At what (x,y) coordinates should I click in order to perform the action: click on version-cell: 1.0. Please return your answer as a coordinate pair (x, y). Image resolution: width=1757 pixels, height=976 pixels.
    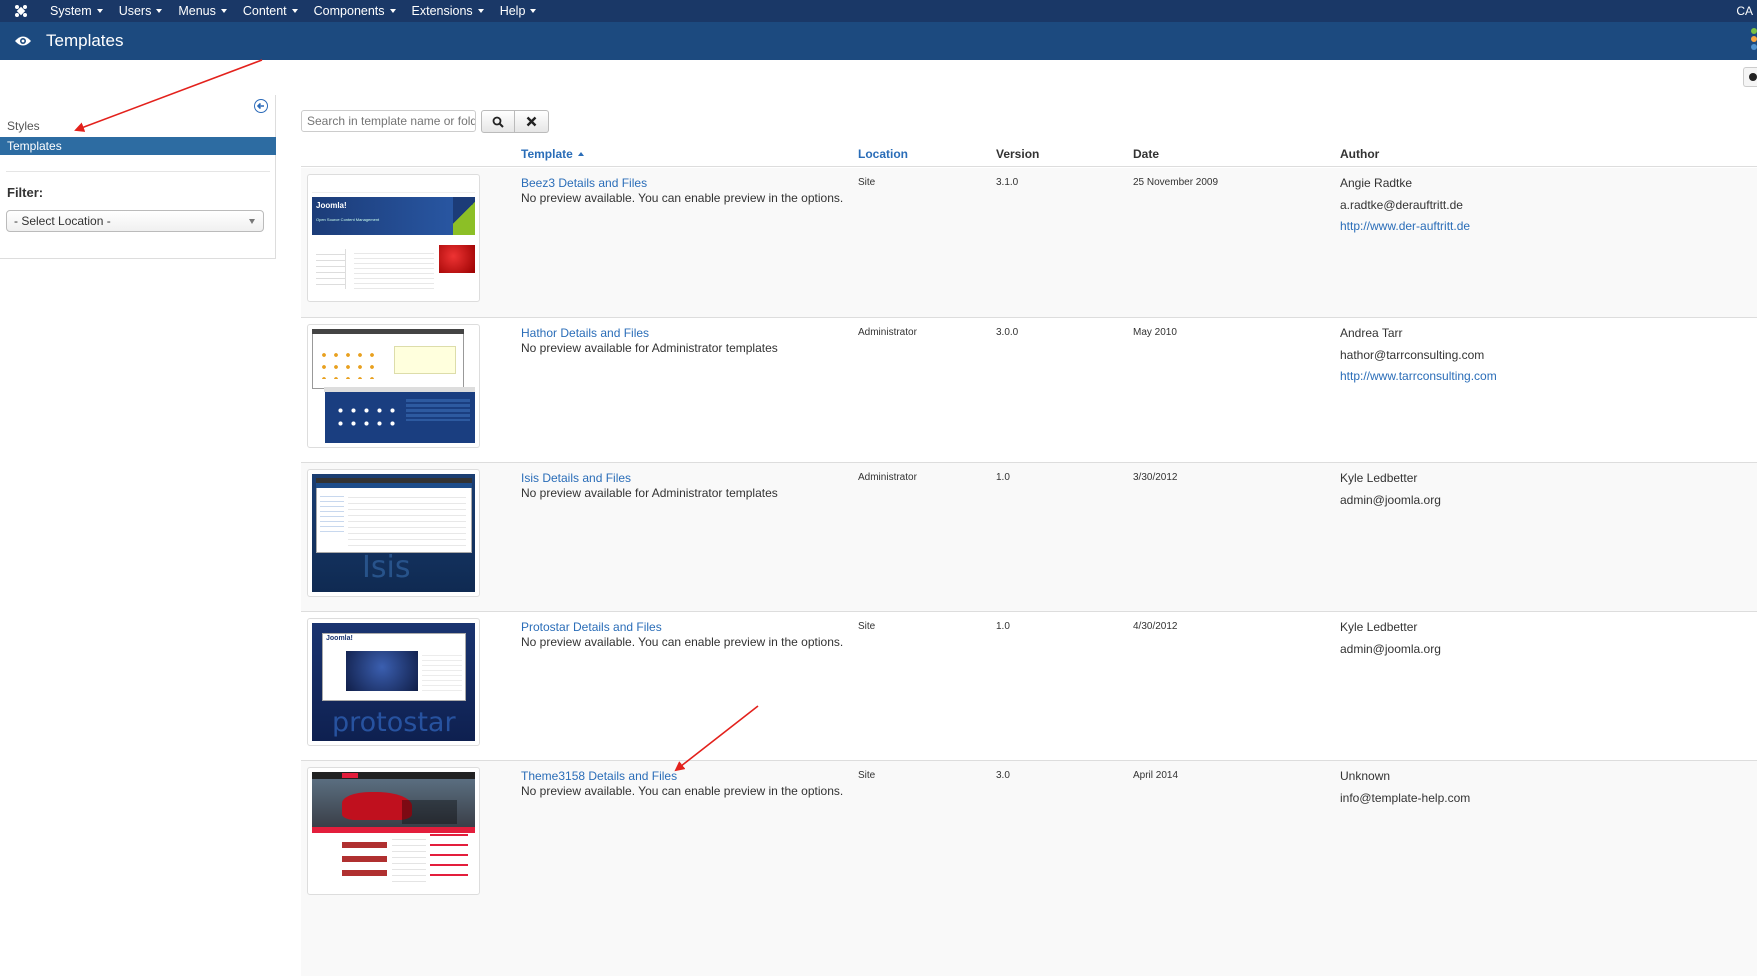
    Looking at the image, I should click on (1003, 477).